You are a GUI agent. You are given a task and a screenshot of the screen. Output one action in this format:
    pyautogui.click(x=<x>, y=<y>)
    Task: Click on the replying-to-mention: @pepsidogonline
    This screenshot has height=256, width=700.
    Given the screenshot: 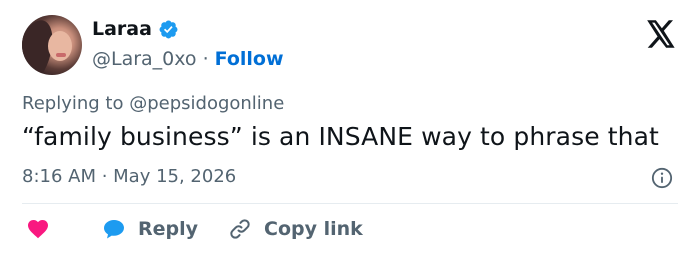 What is the action you would take?
    pyautogui.click(x=206, y=103)
    